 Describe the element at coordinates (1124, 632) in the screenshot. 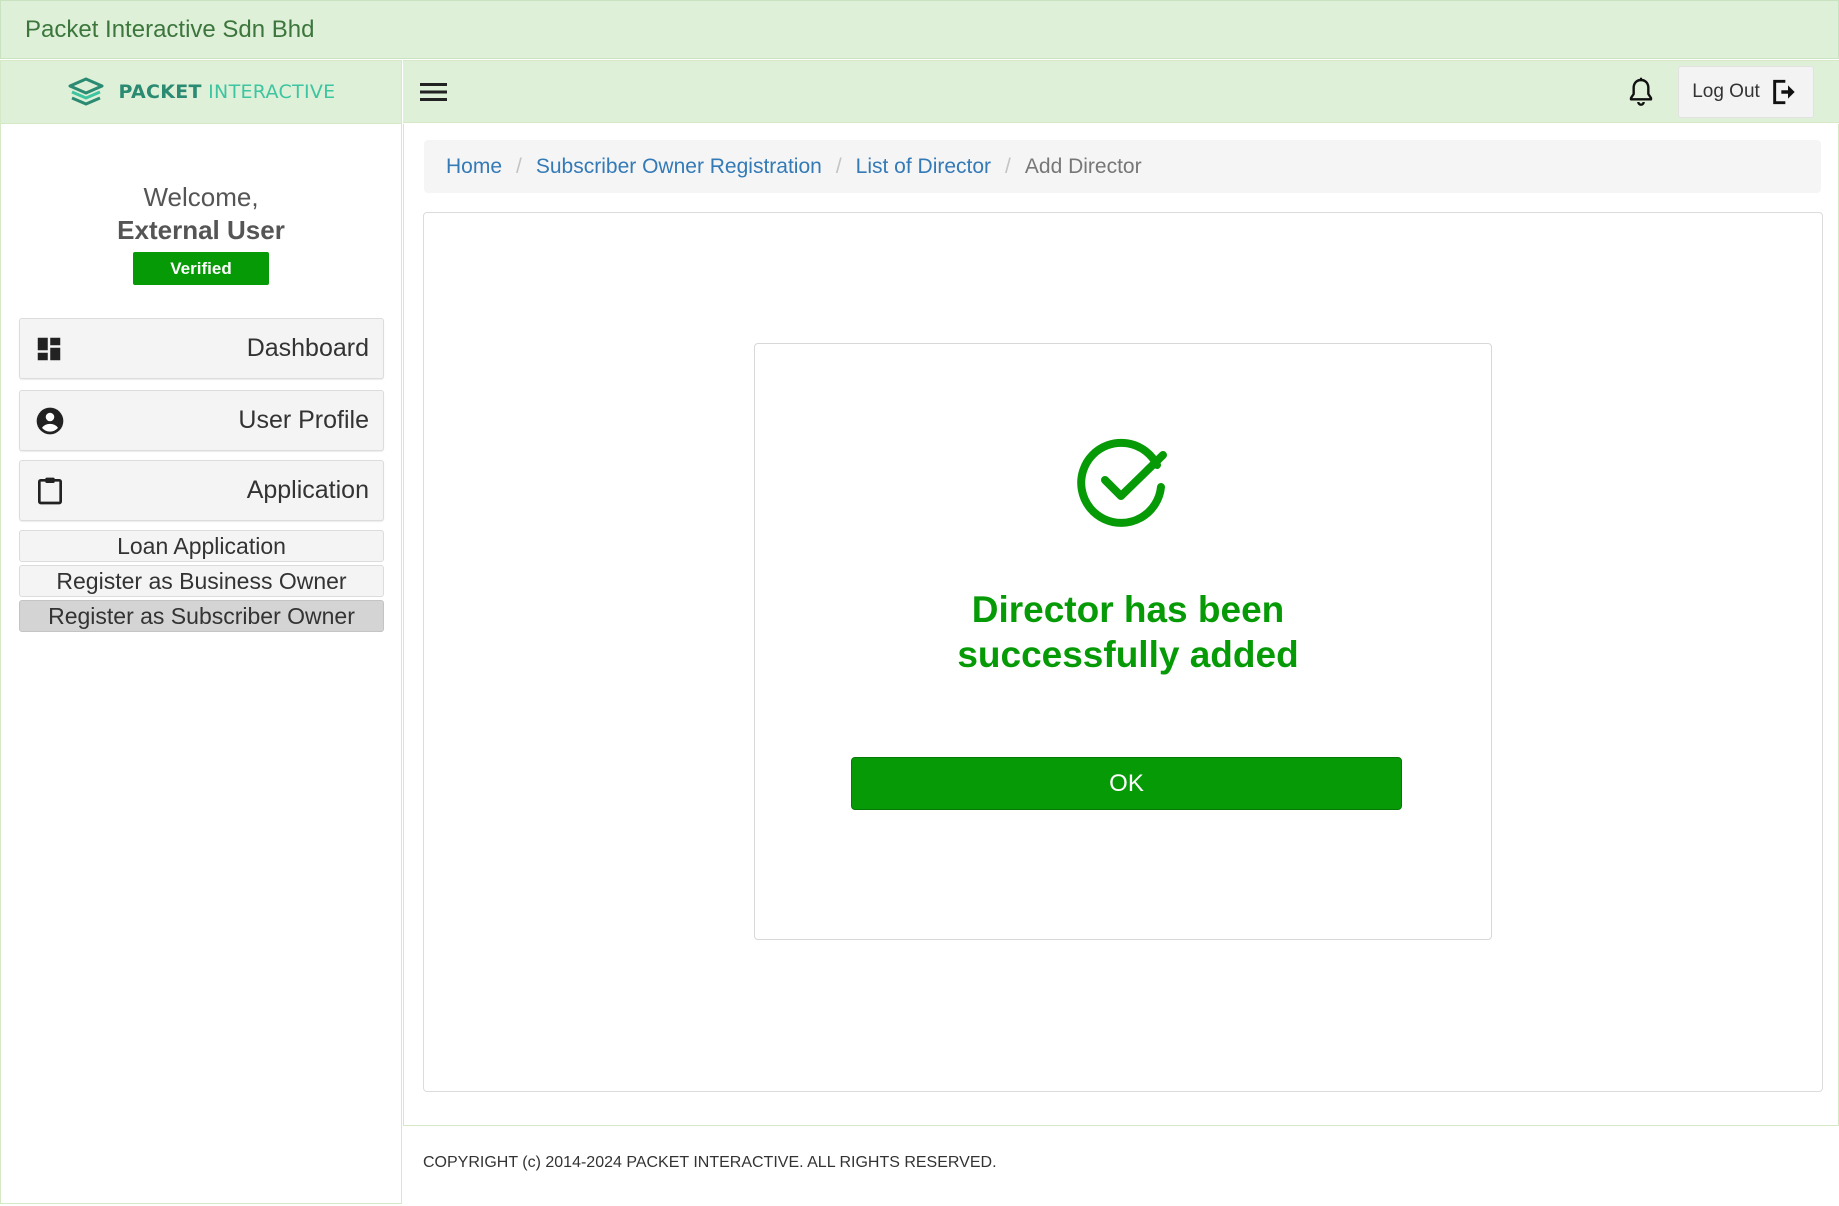

I see `success-message: Director has been successfully added` at that location.